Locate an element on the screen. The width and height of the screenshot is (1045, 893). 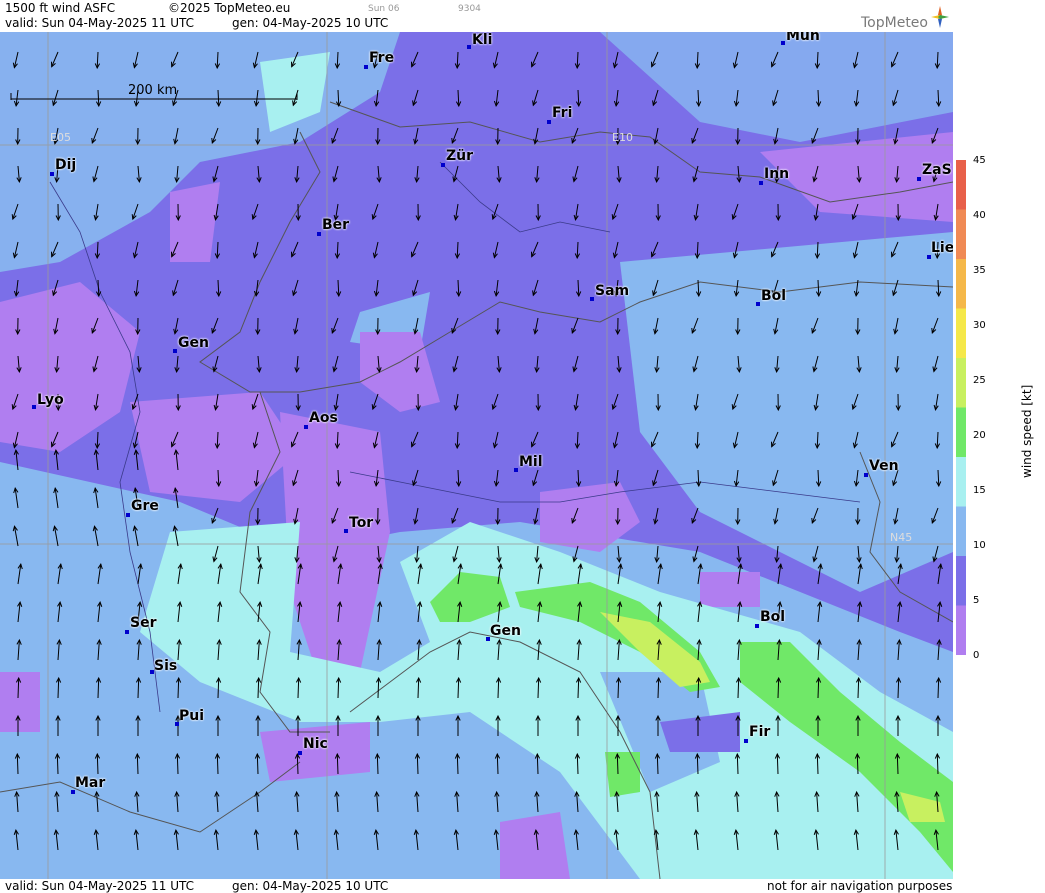
city-label: Mil is located at coordinates (531, 462).